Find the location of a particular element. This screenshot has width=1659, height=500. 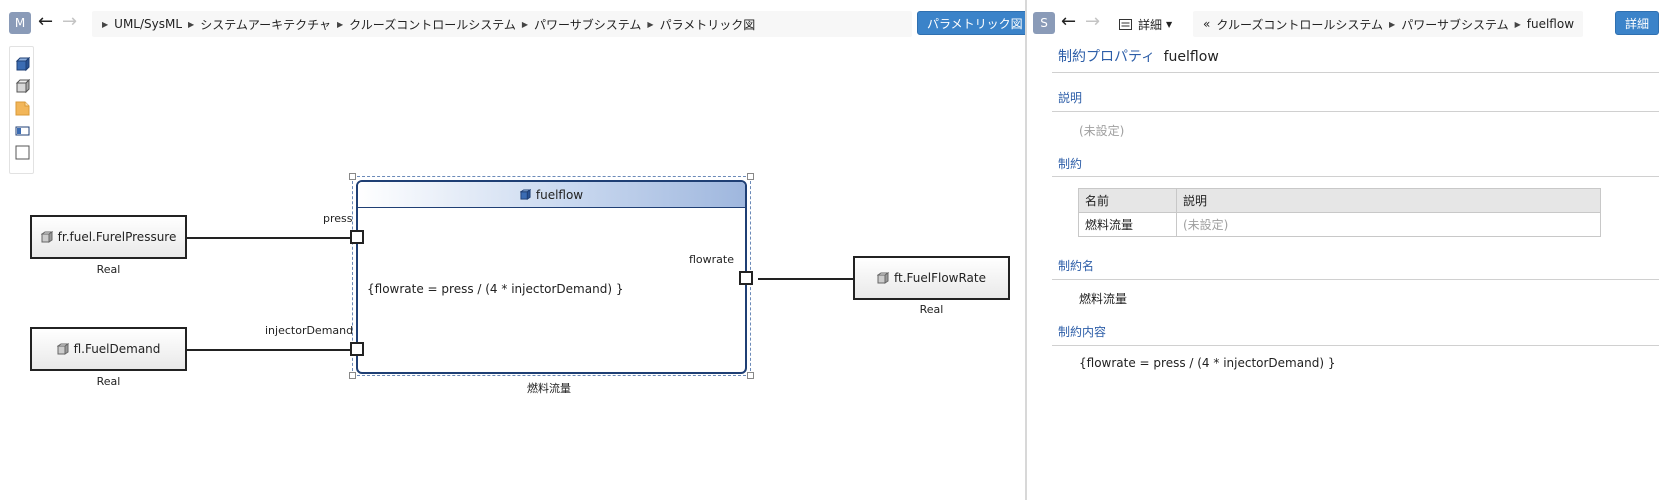

column-header-name: 名前 is located at coordinates (1127, 200).